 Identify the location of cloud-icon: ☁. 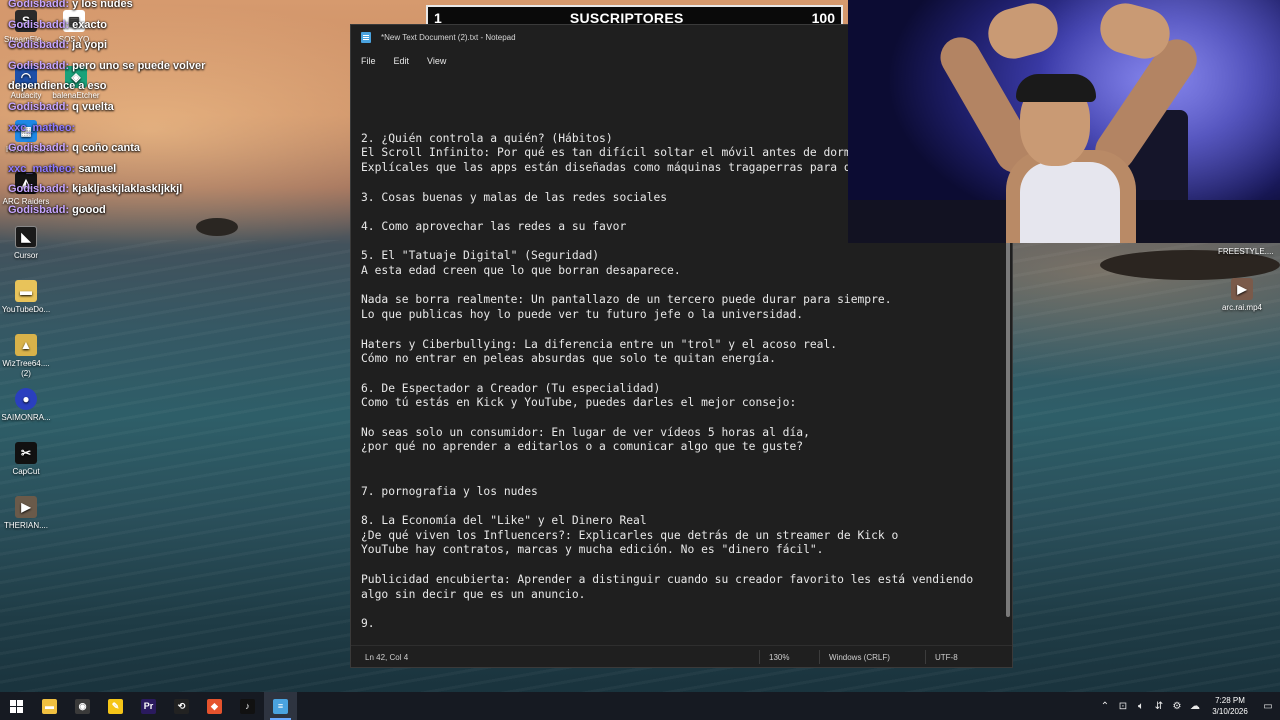
(1195, 706).